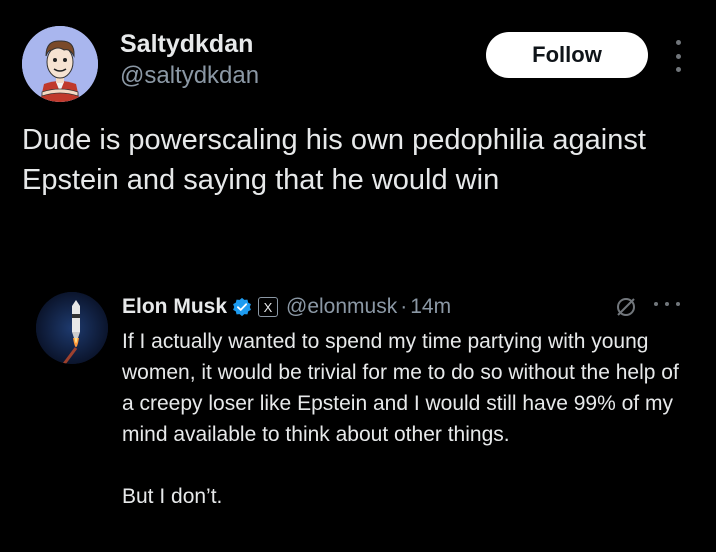  What do you see at coordinates (430, 307) in the screenshot?
I see `quoted-post-timestamp: 14m` at bounding box center [430, 307].